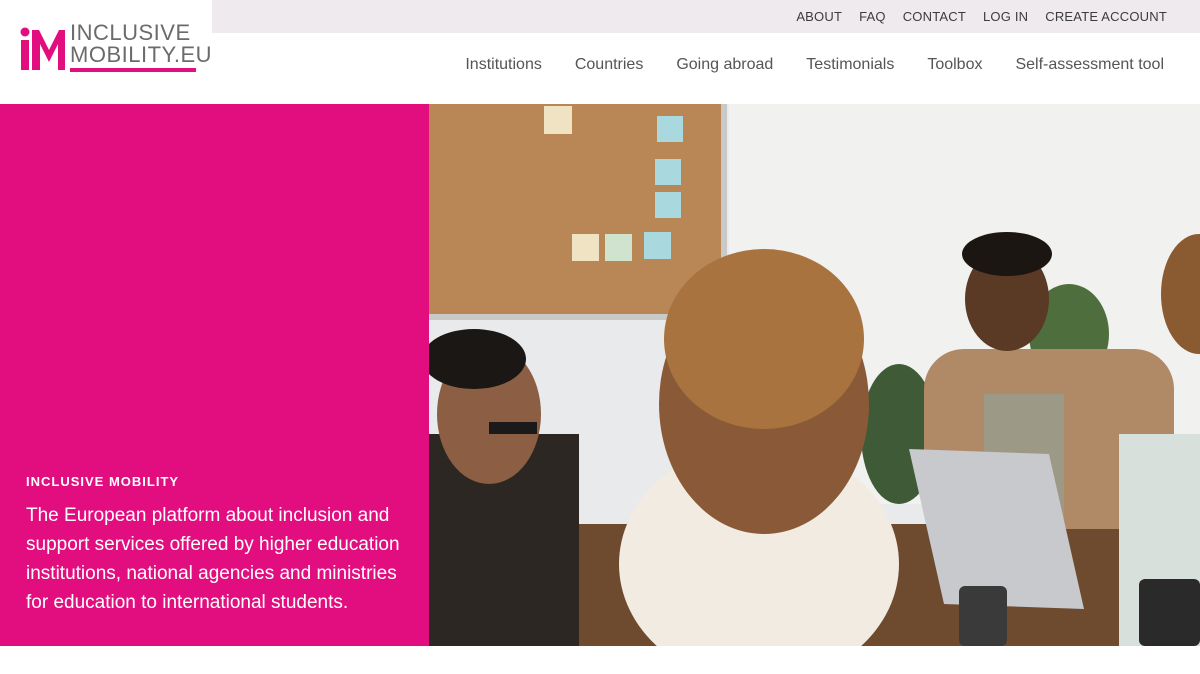 The height and width of the screenshot is (674, 1200). Describe the element at coordinates (1106, 16) in the screenshot. I see `create-account-link: CREATE ACCOUNT` at that location.